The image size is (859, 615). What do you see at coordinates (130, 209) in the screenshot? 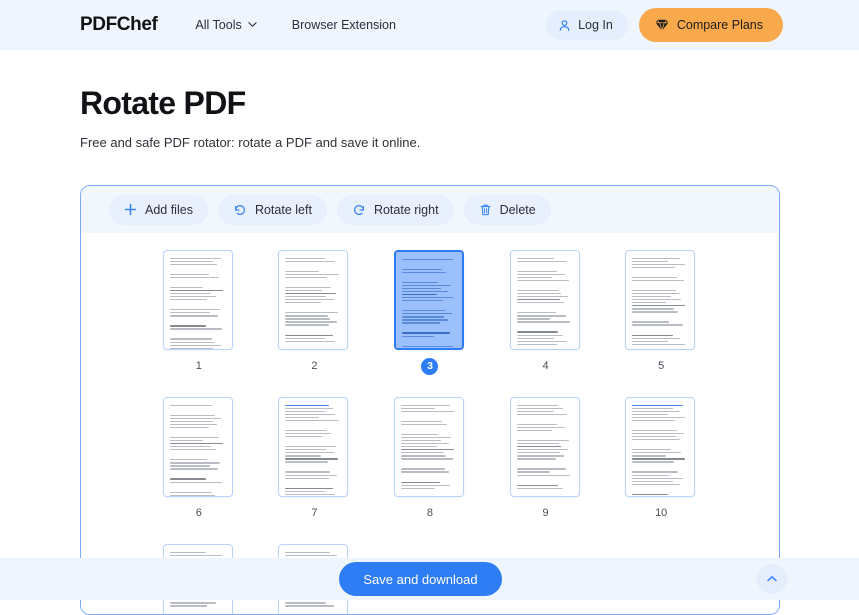
I see `plus-icon` at bounding box center [130, 209].